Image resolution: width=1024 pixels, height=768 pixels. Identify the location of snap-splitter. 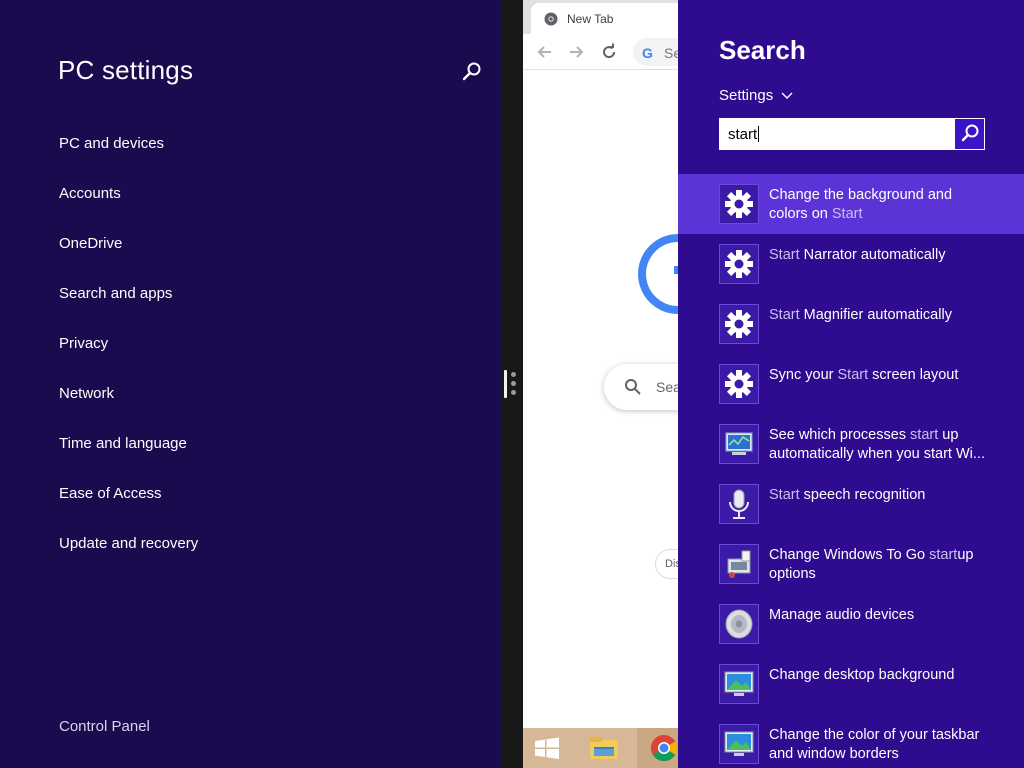
(512, 384).